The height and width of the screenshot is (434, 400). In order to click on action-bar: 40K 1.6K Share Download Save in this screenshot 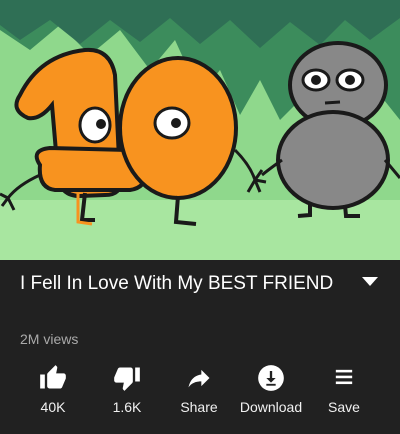, I will do `click(200, 392)`.